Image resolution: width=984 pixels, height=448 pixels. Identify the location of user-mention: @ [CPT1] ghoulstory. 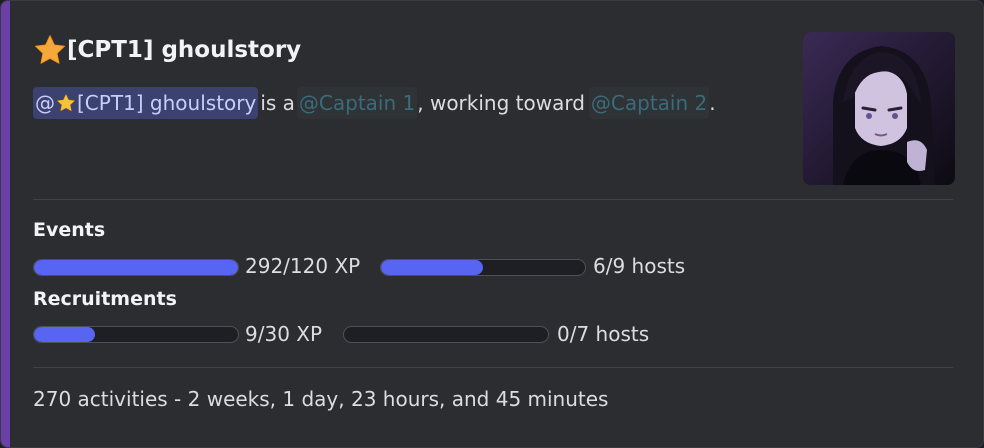
(146, 103).